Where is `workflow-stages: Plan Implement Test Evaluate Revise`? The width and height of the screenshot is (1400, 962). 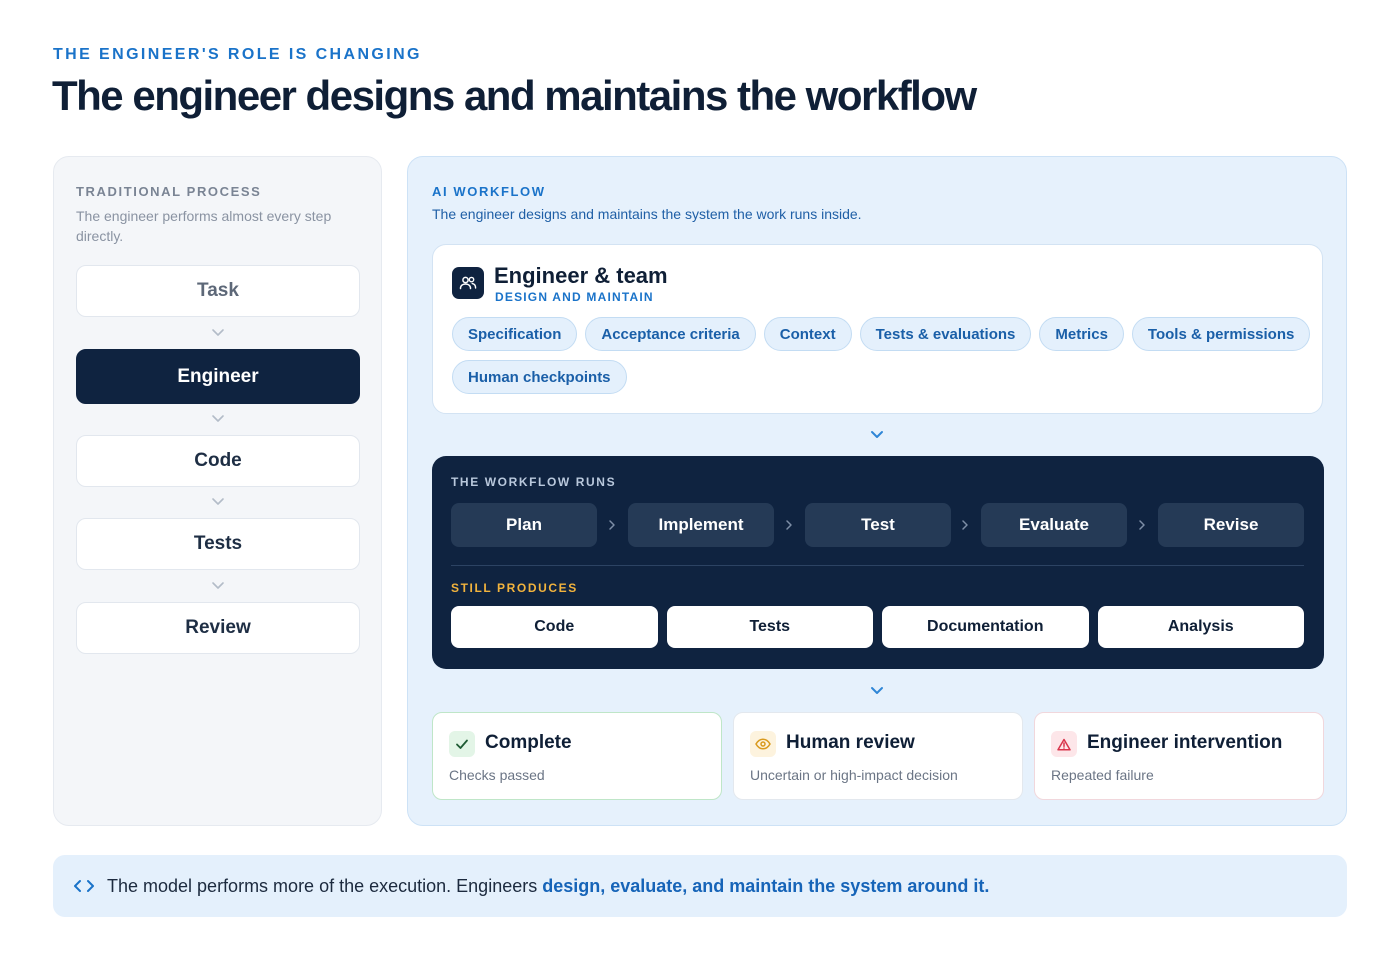
workflow-stages: Plan Implement Test Evaluate Revise is located at coordinates (877, 525).